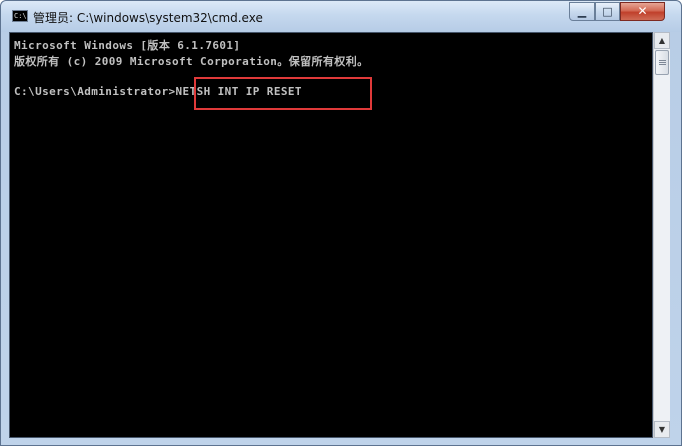  I want to click on maximize-button: □, so click(607, 11).